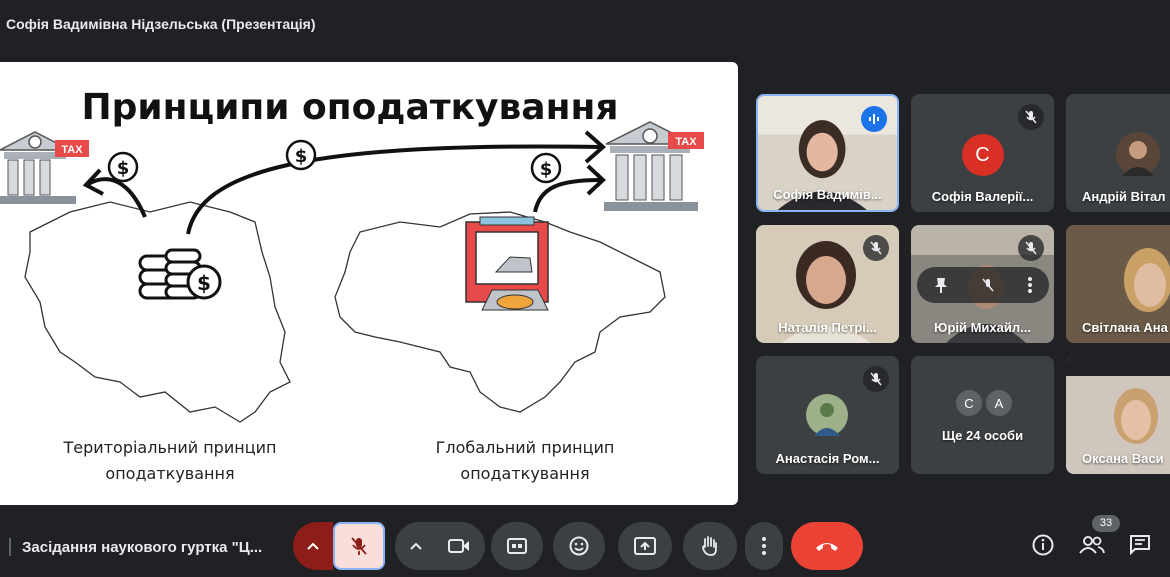  Describe the element at coordinates (1118, 284) in the screenshot. I see `participant-tile: Світлана Ана` at that location.